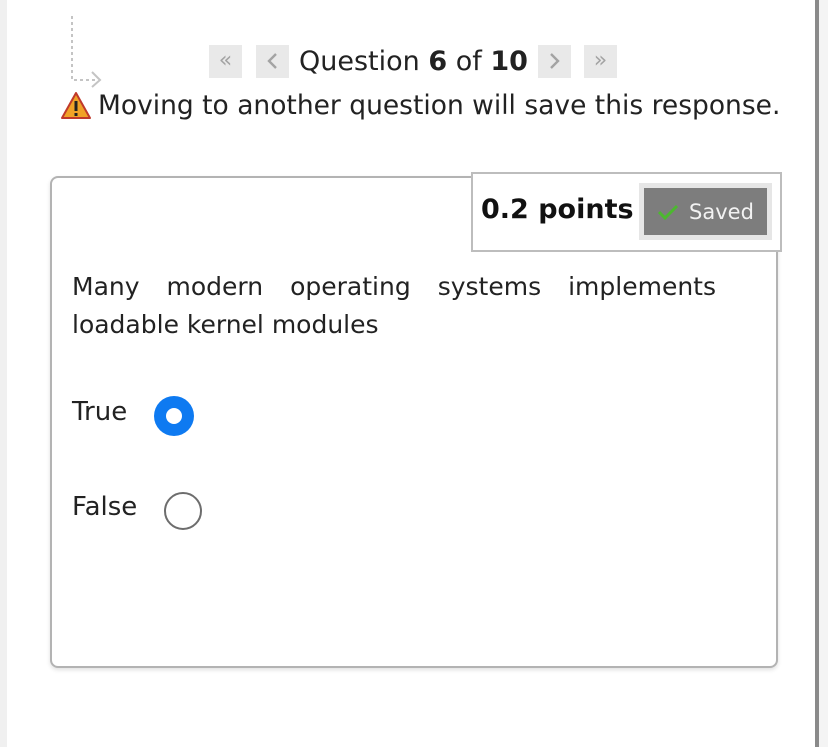  What do you see at coordinates (76, 105) in the screenshot?
I see `warning-triangle-icon` at bounding box center [76, 105].